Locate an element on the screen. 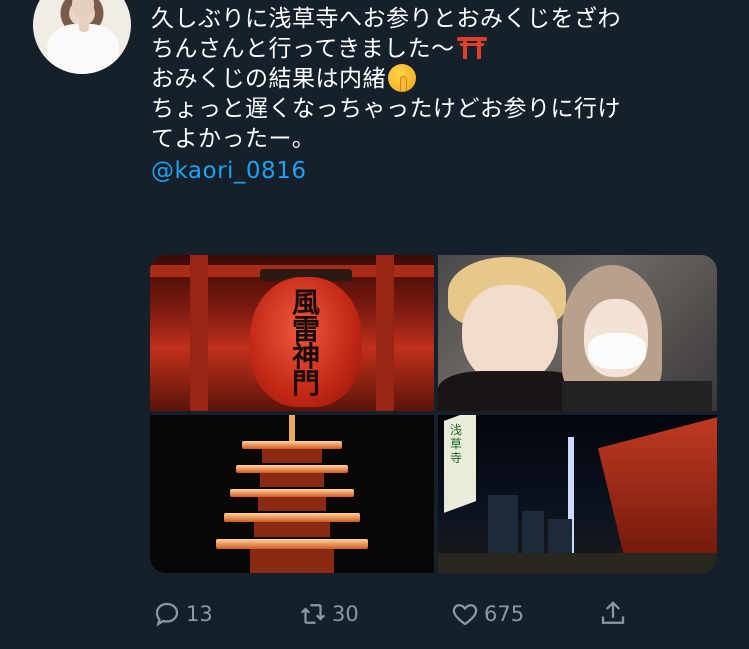 This screenshot has height=649, width=749. reply-icon is located at coordinates (167, 614).